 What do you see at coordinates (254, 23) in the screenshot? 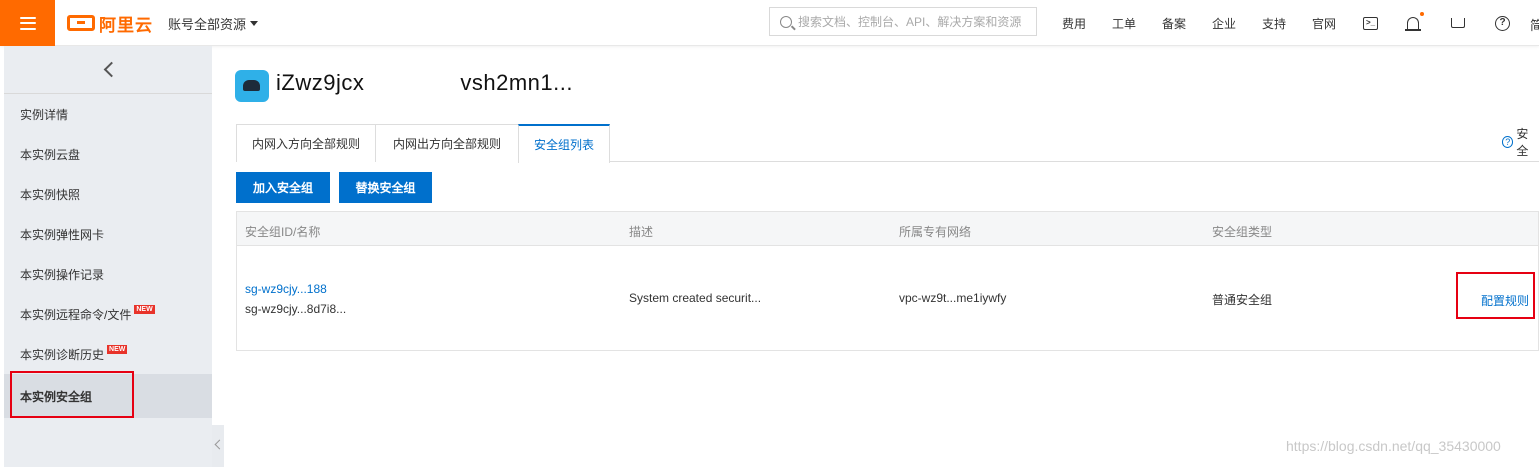
I see `caret-down-icon` at bounding box center [254, 23].